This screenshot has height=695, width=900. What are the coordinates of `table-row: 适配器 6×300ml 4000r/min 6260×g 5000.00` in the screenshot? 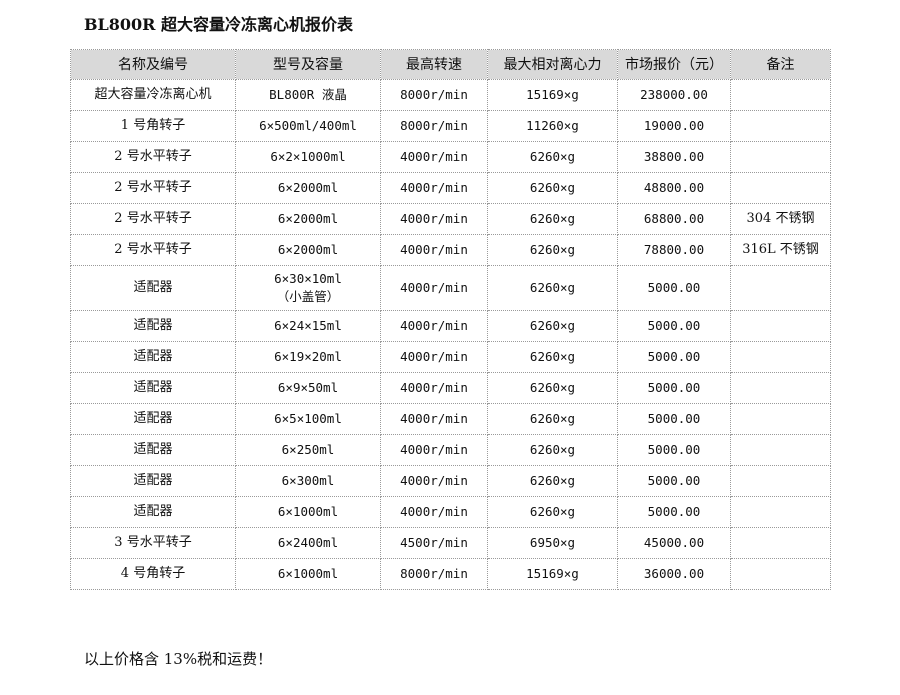 It's located at (450, 481).